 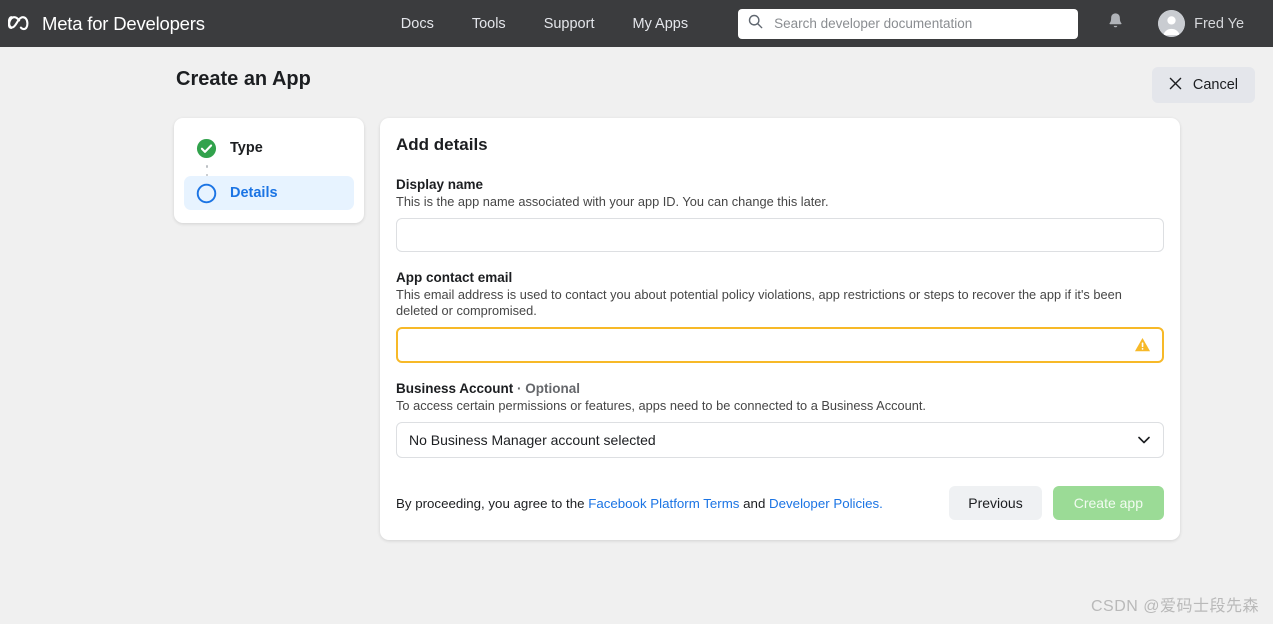 I want to click on contact-email-input-wrapper, so click(x=780, y=345).